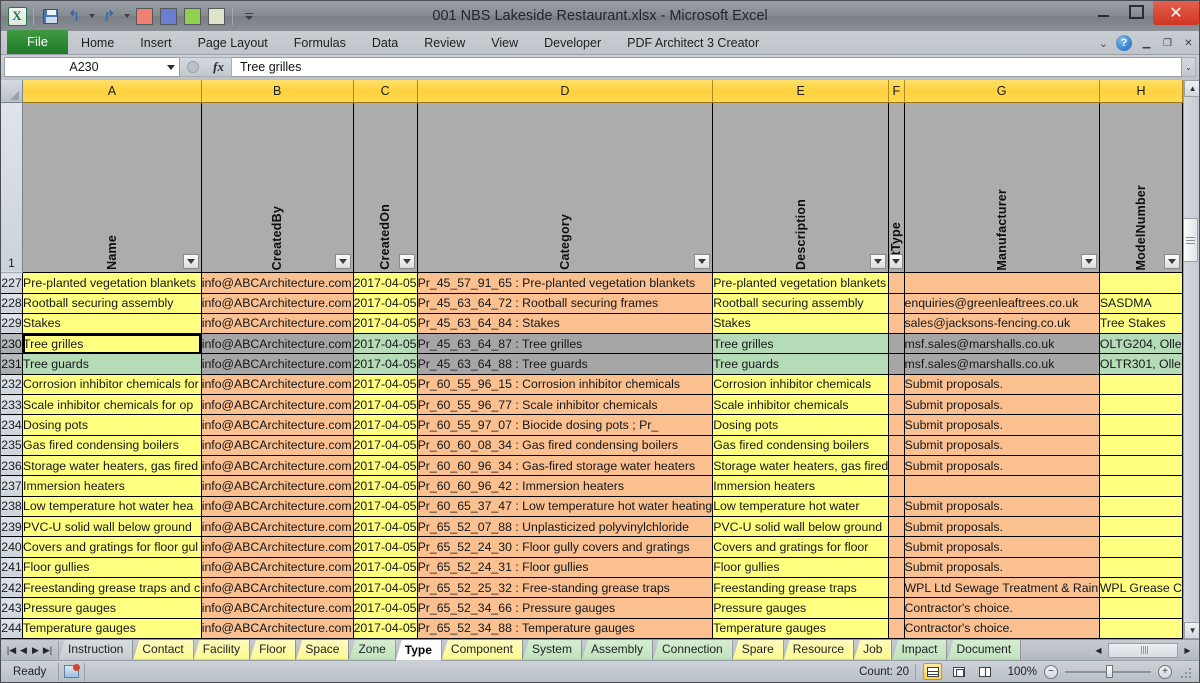 The width and height of the screenshot is (1200, 683). Describe the element at coordinates (1187, 650) in the screenshot. I see `hscroll-right-button: ▶` at that location.